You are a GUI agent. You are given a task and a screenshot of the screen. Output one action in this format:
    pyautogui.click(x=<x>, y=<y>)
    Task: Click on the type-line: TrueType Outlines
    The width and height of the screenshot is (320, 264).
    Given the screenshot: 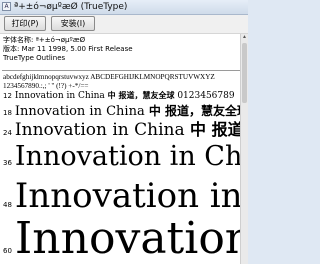 What is the action you would take?
    pyautogui.click(x=34, y=58)
    